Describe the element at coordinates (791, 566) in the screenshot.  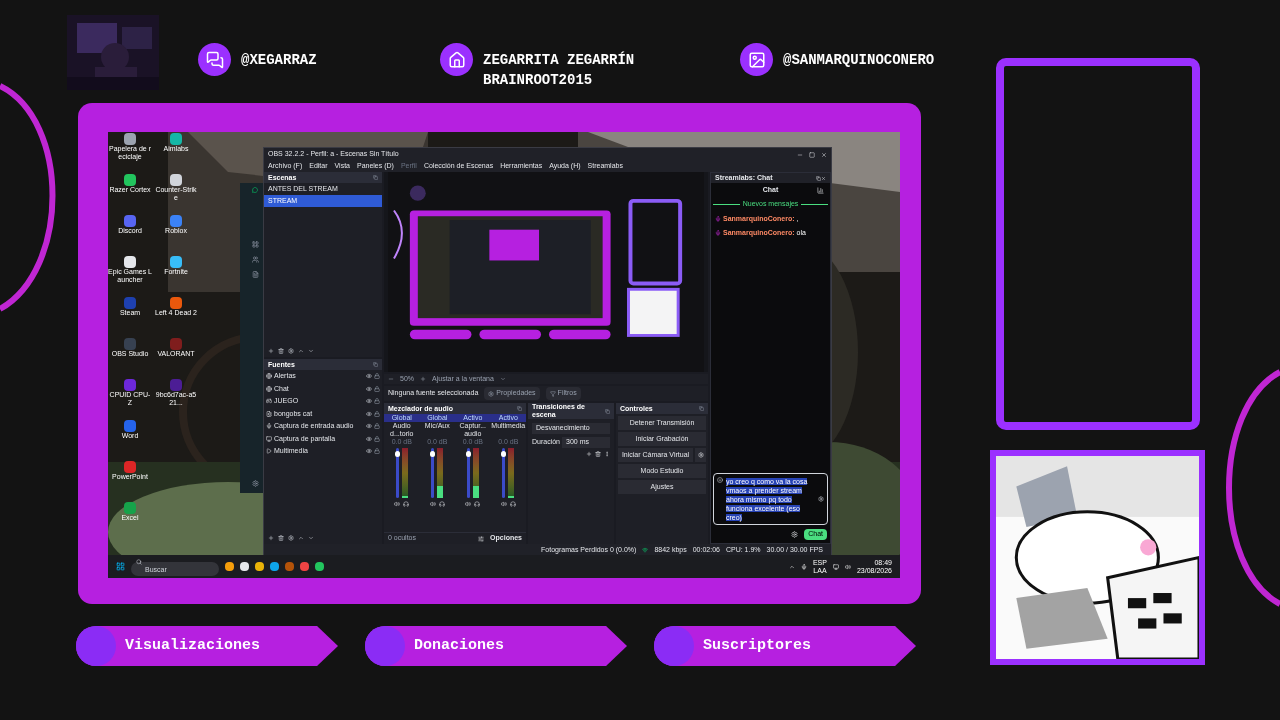
I see `chevron-up-icon` at that location.